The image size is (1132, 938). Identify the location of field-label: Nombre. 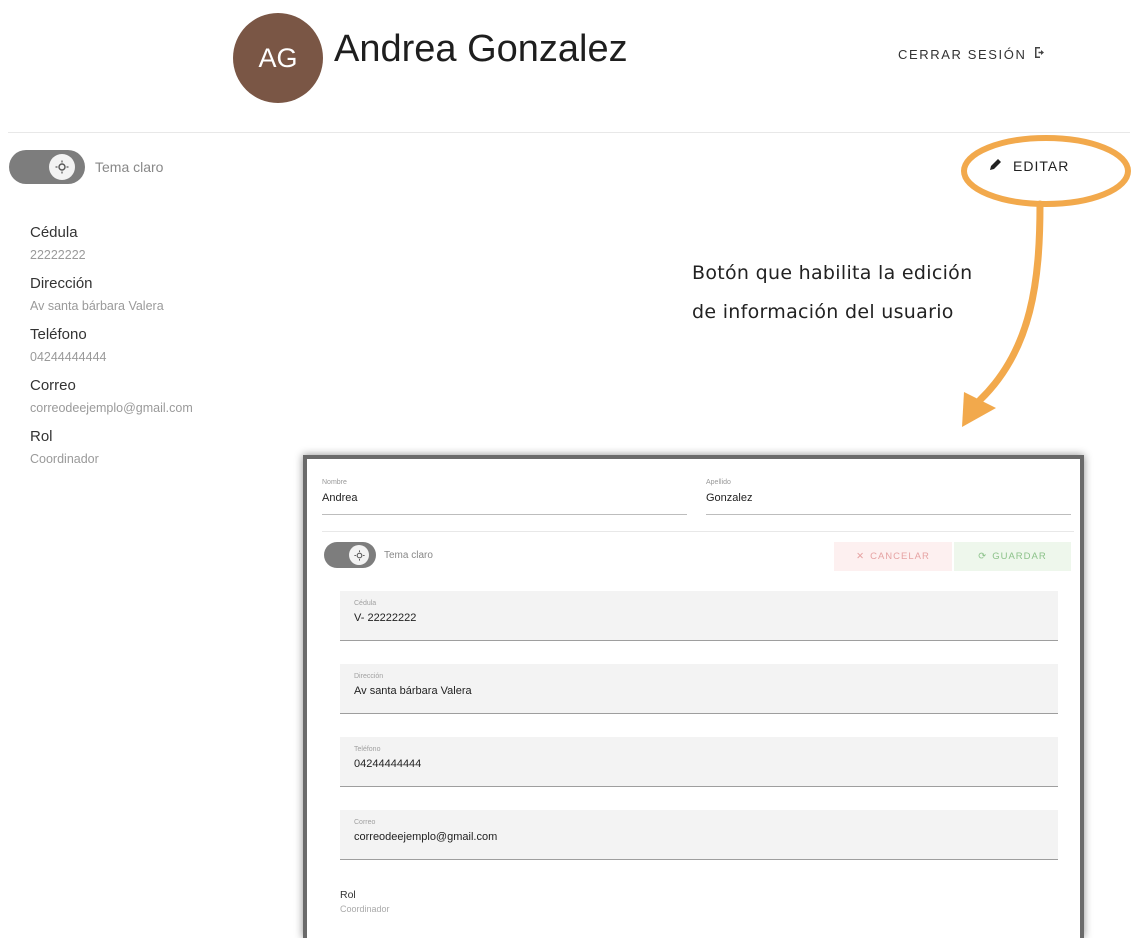
(334, 482).